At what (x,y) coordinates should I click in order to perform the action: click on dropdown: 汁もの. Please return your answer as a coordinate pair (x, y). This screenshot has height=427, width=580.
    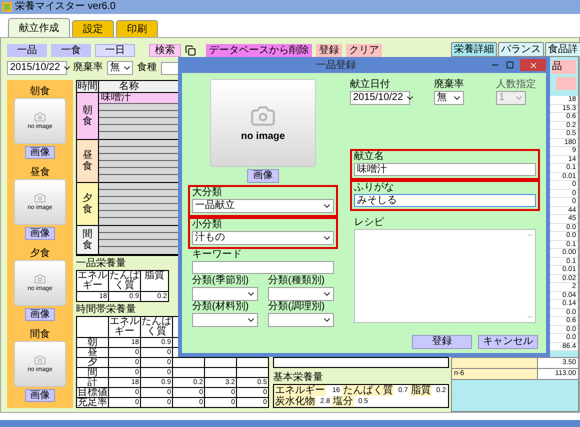
    Looking at the image, I should click on (263, 238).